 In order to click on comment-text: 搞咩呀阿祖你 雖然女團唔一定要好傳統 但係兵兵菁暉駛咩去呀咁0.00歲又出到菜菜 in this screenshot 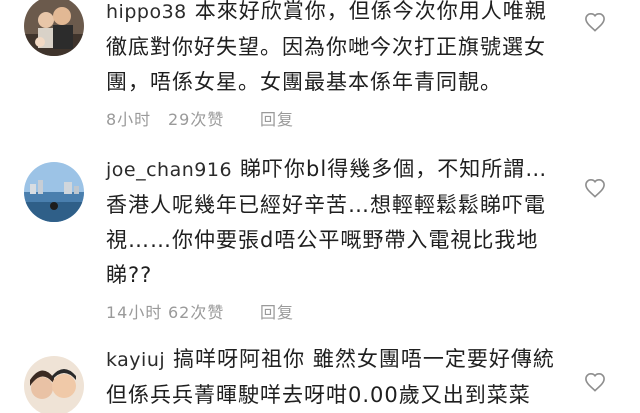, I will do `click(330, 377)`.